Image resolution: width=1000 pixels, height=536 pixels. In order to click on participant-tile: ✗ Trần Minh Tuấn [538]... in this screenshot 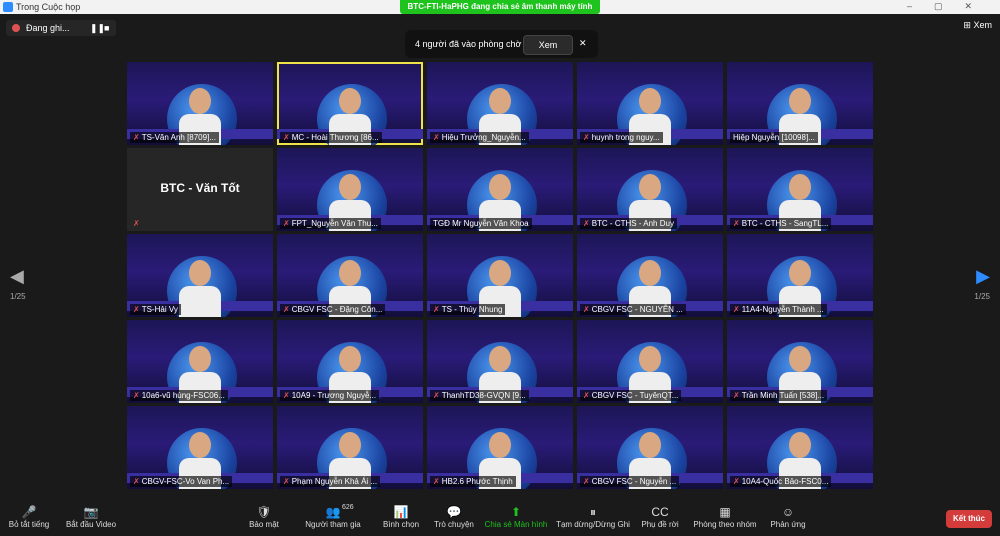, I will do `click(800, 361)`.